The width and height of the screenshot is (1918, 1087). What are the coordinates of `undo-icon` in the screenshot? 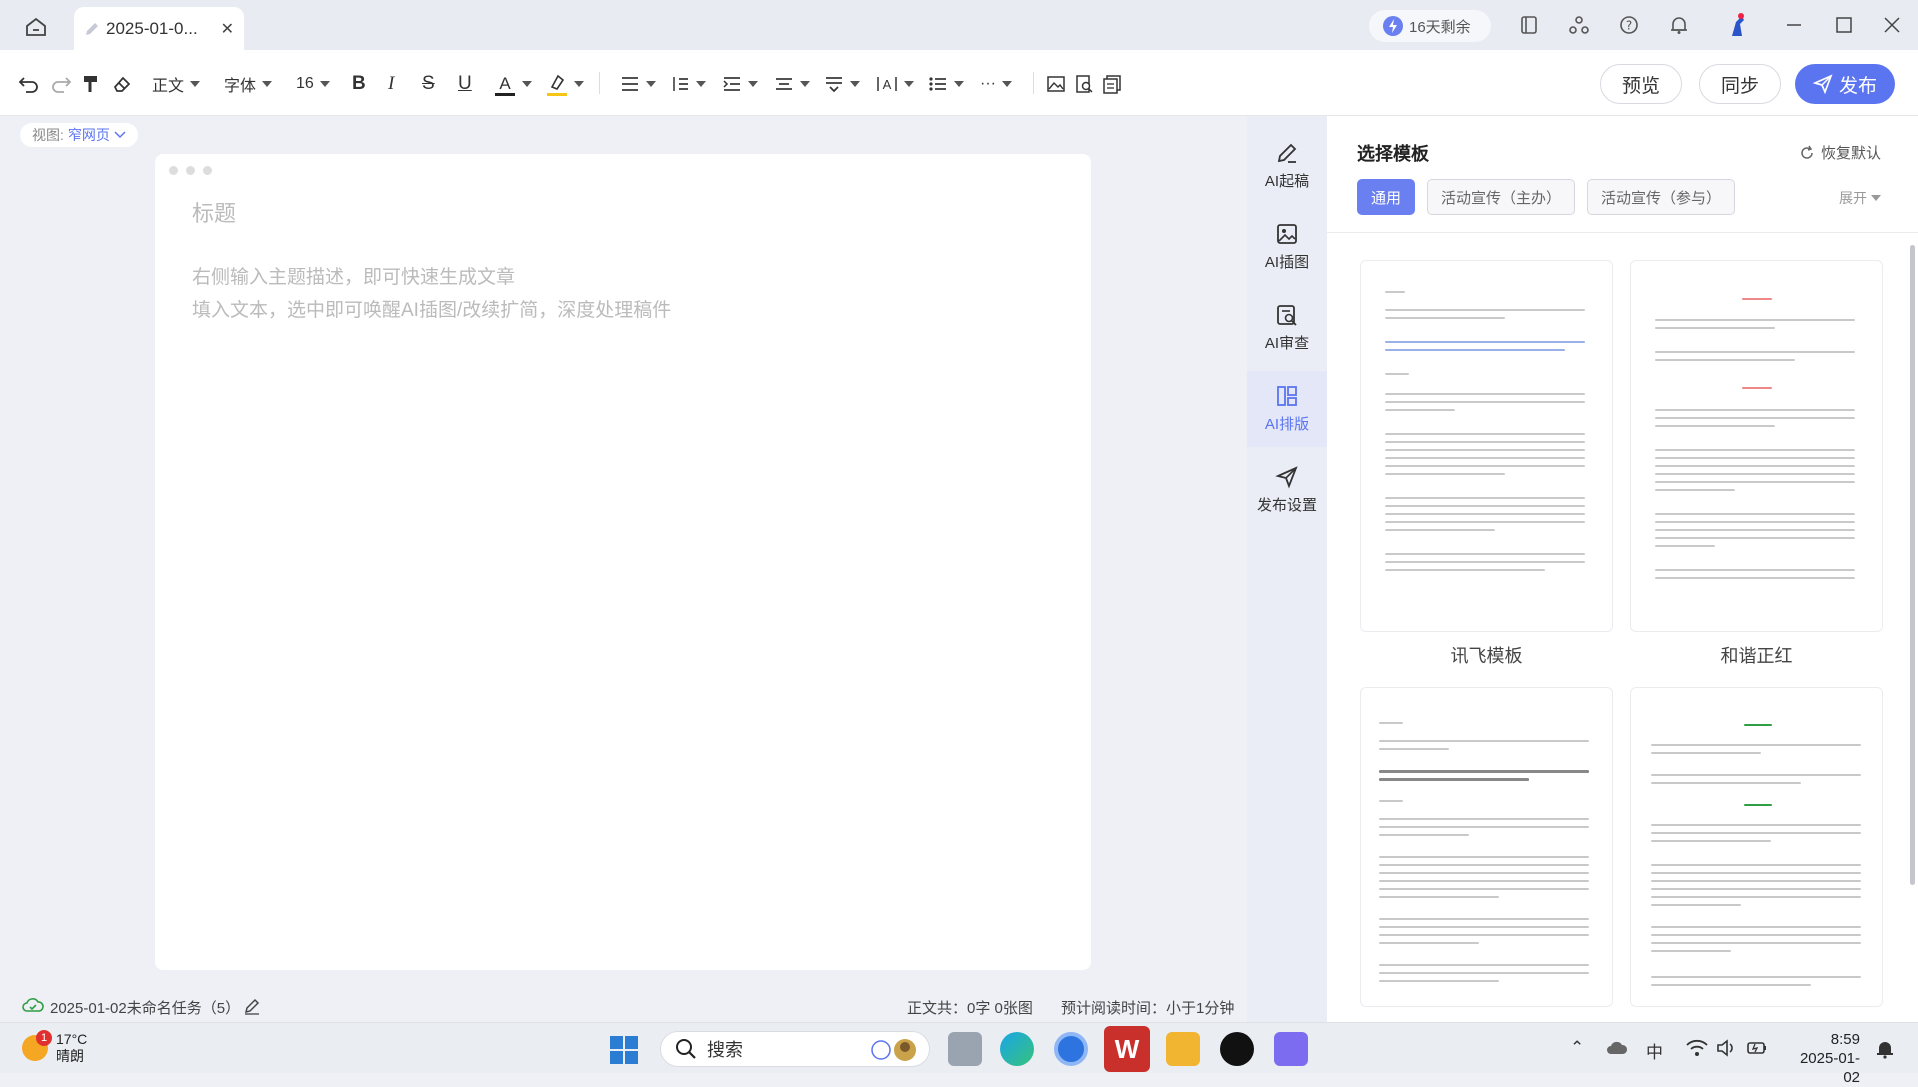 It's located at (29, 84).